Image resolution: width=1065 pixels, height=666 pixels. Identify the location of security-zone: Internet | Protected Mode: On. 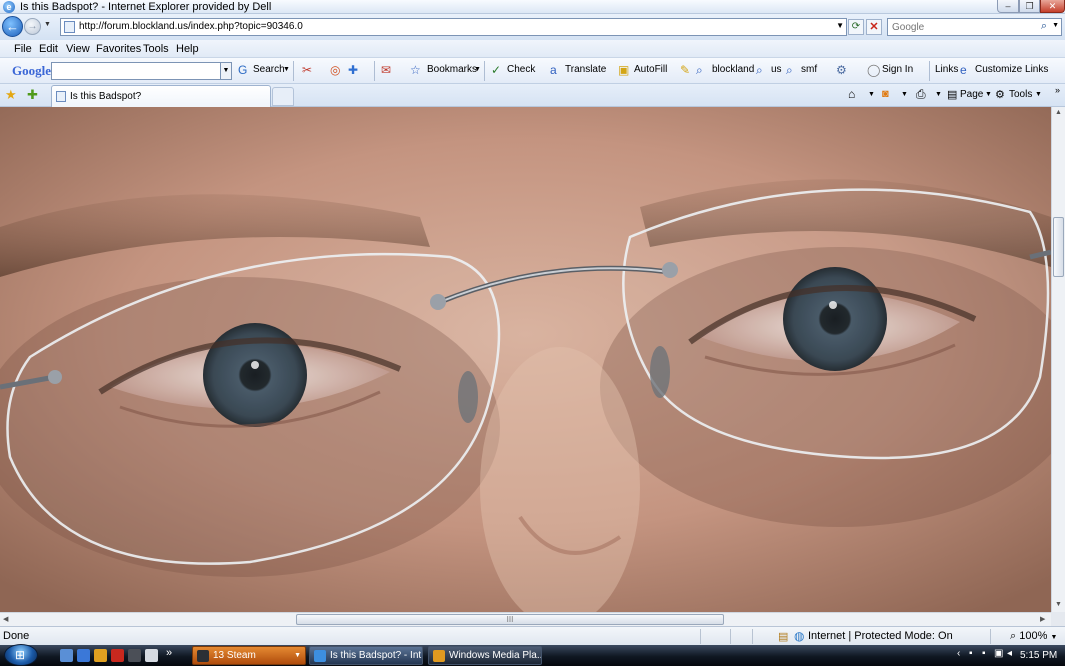
(880, 636).